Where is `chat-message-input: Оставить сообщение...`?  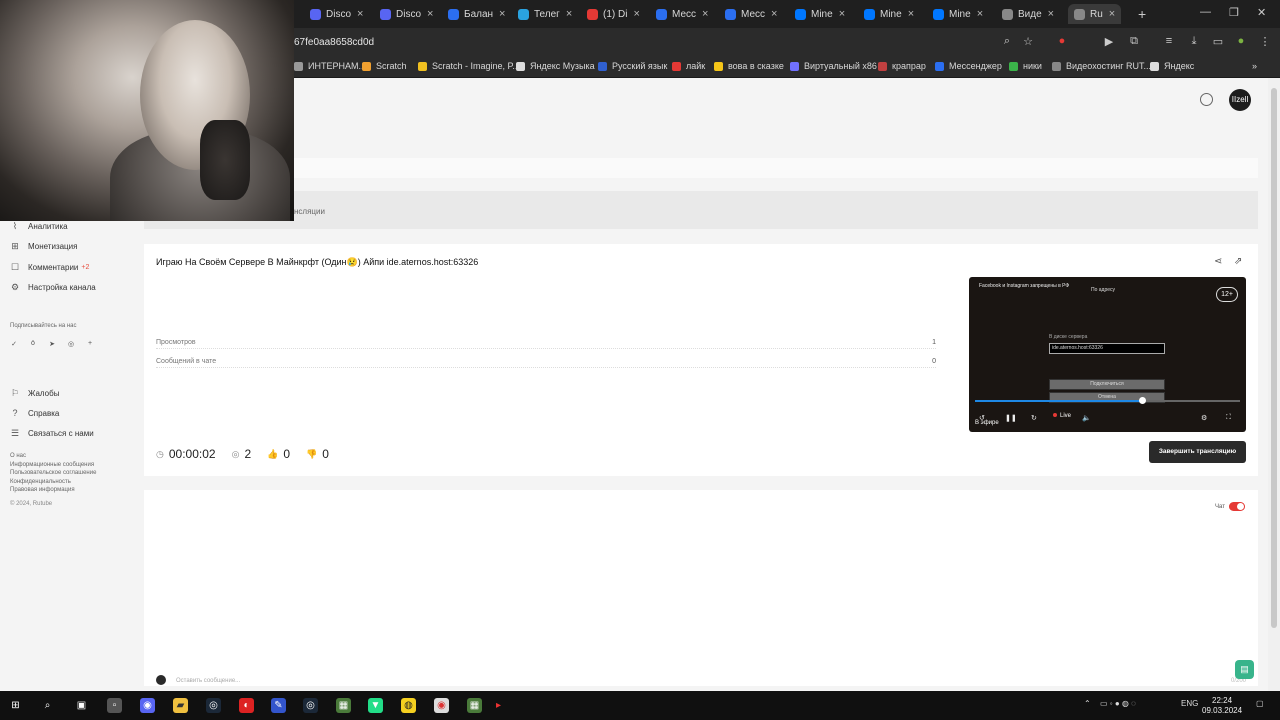 chat-message-input: Оставить сообщение... is located at coordinates (208, 681).